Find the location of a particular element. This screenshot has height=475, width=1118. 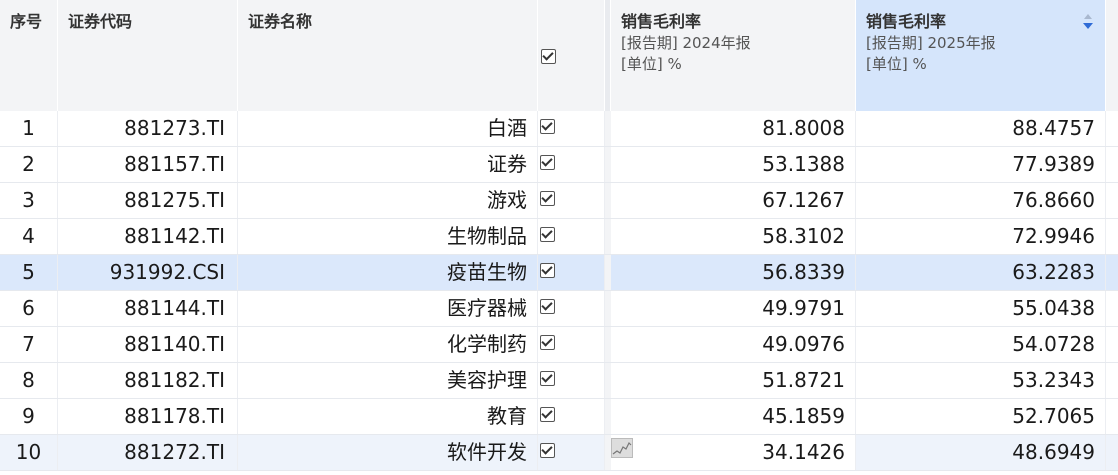

table-row: 2 881157.TI 证券 53.1388 77.9389 is located at coordinates (559, 165).